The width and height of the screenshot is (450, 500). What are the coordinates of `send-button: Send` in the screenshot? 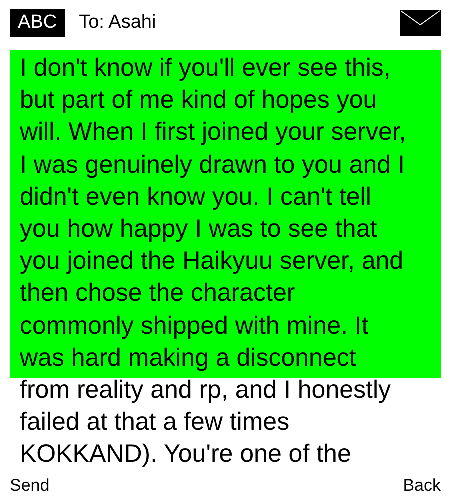 It's located at (30, 486).